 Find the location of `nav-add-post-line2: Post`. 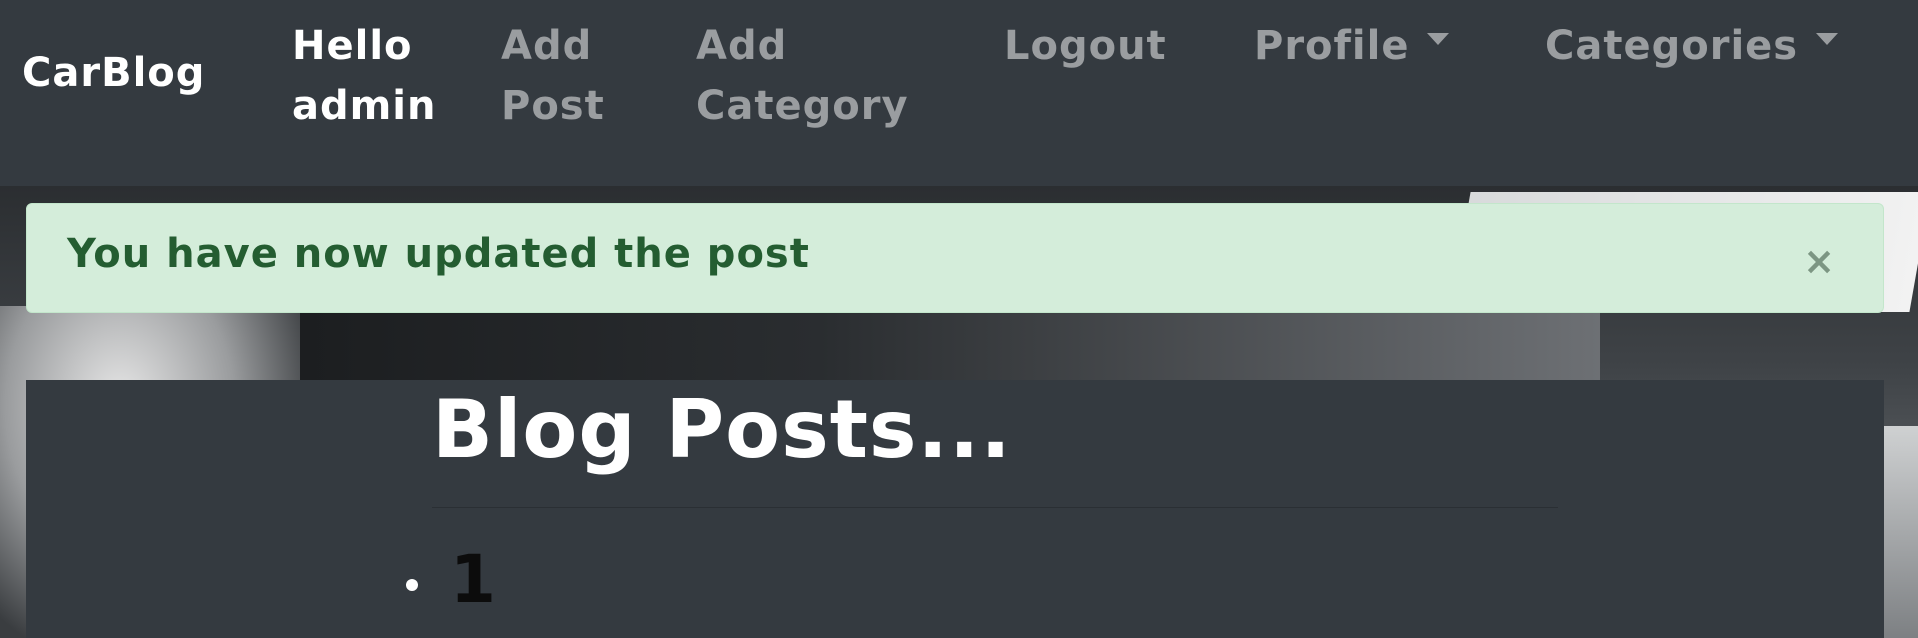

nav-add-post-line2: Post is located at coordinates (553, 106).